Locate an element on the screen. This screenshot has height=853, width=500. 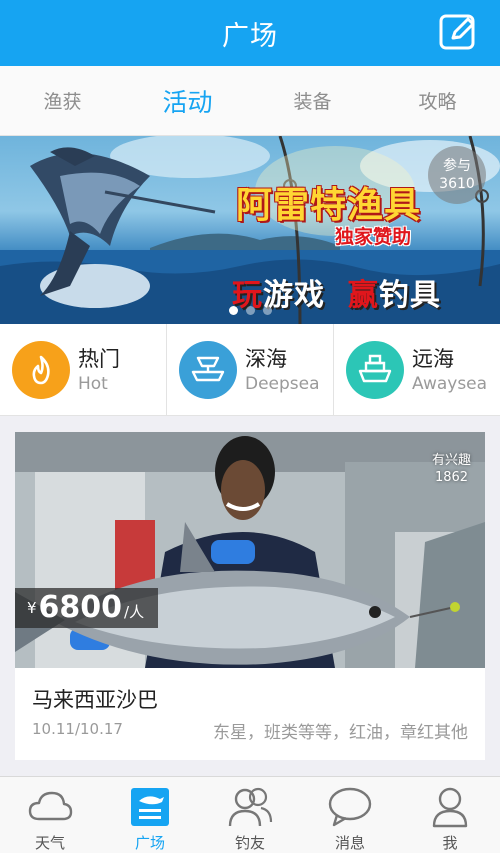
ship-icon is located at coordinates (375, 369).